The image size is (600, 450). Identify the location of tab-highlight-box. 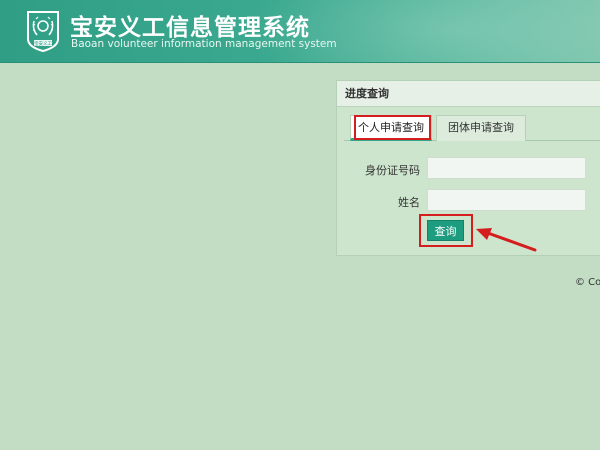
(392, 127).